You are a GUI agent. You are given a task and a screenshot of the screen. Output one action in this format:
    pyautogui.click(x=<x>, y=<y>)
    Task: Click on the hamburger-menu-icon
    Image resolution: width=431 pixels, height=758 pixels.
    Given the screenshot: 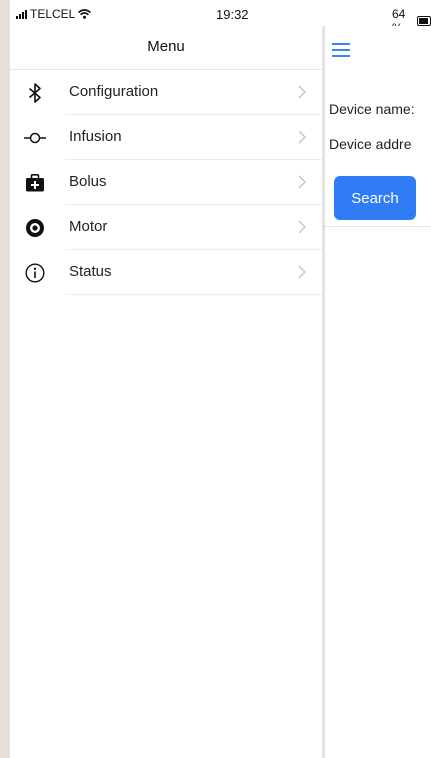 What is the action you would take?
    pyautogui.click(x=343, y=50)
    